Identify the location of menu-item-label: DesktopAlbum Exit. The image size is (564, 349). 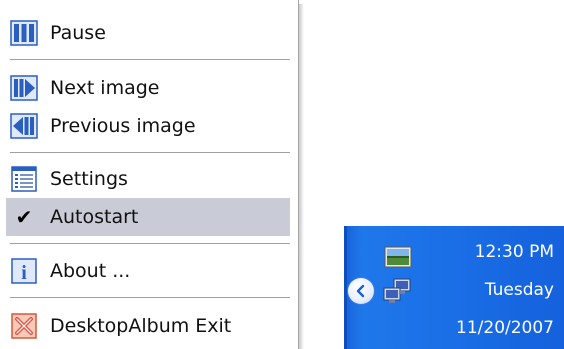
(141, 326).